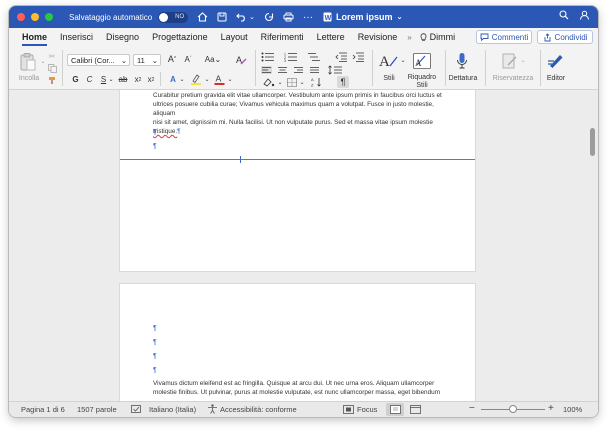 This screenshot has width=610, height=434. Describe the element at coordinates (565, 37) in the screenshot. I see `share-button: Condividi` at that location.